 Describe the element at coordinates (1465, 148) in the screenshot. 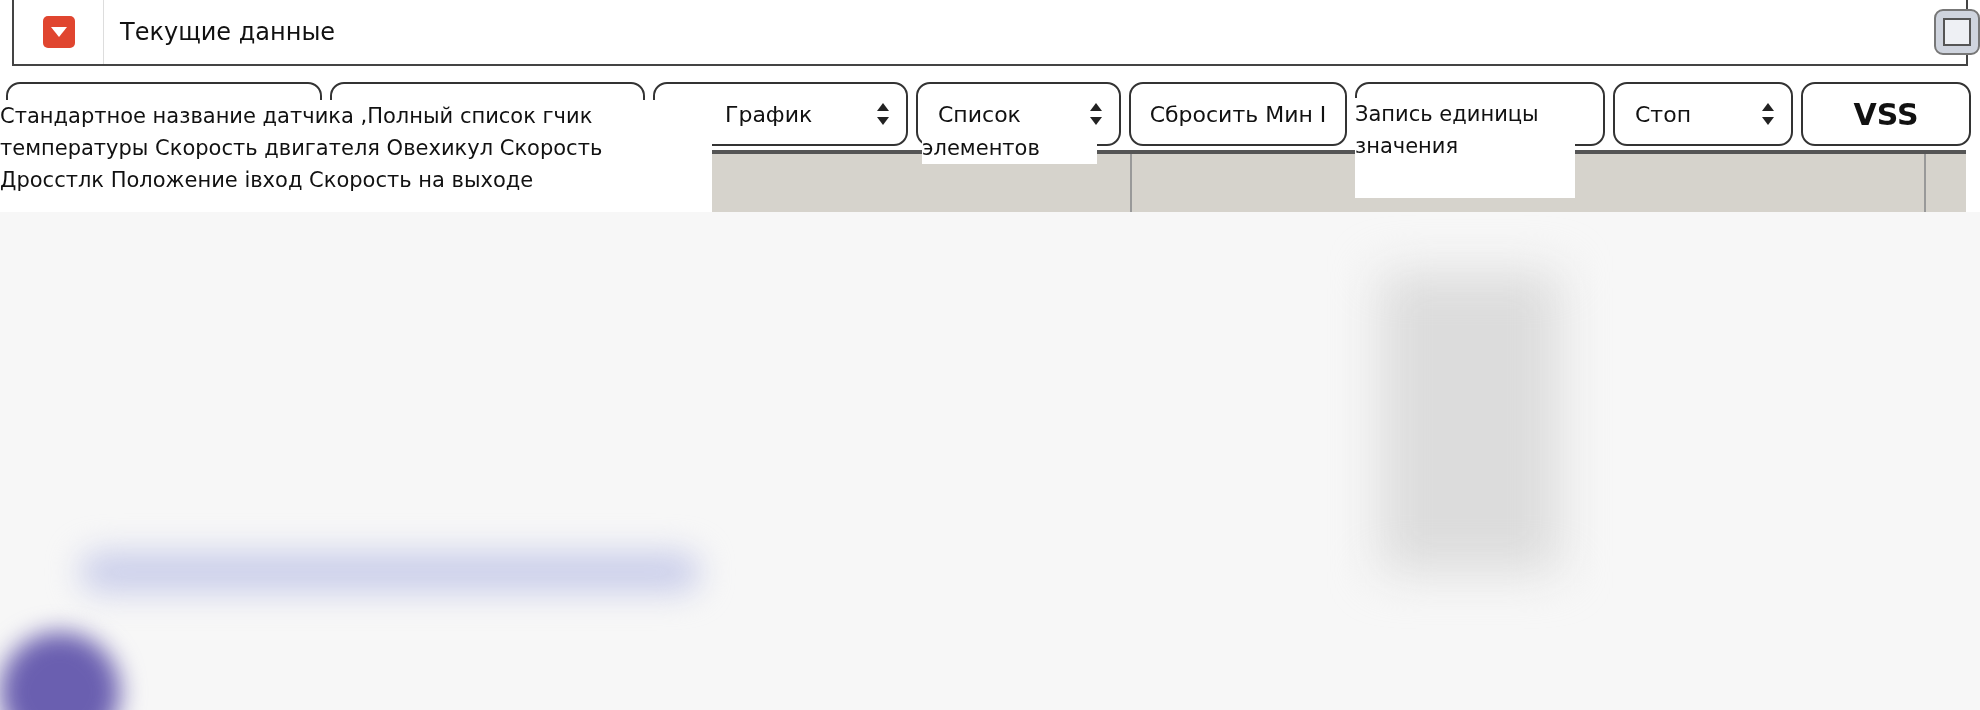

I see `label-tooltip: Запись единицы значения` at that location.